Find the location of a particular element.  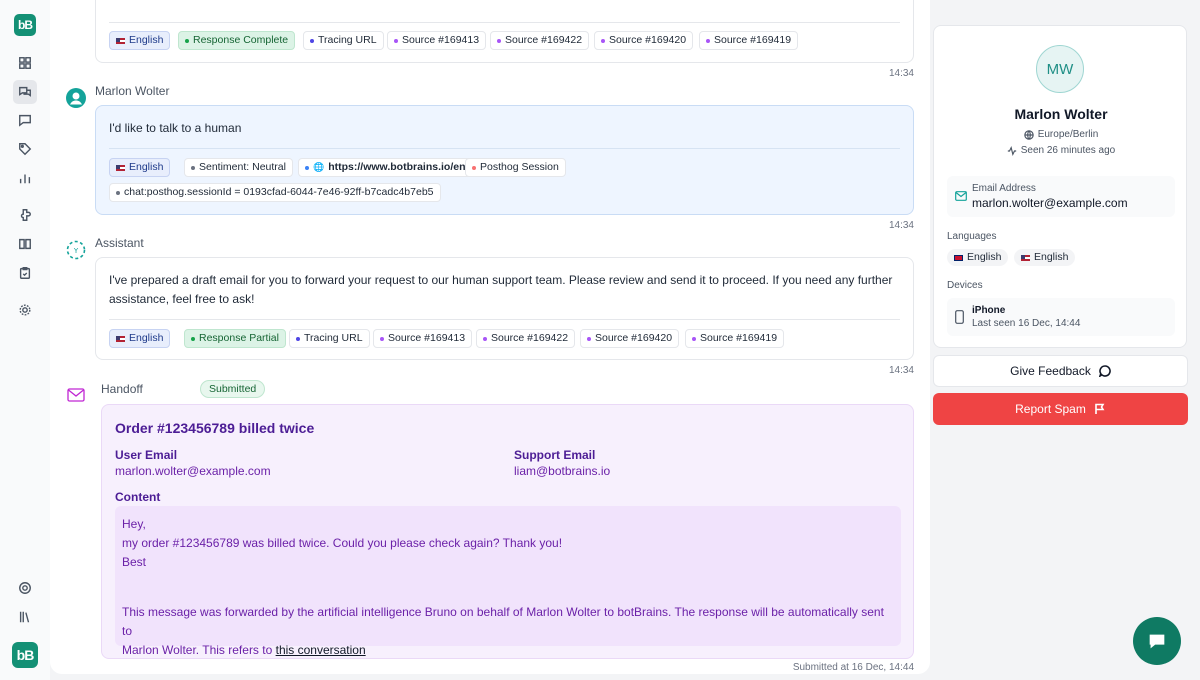

chat-bubble-icon is located at coordinates (1157, 641).